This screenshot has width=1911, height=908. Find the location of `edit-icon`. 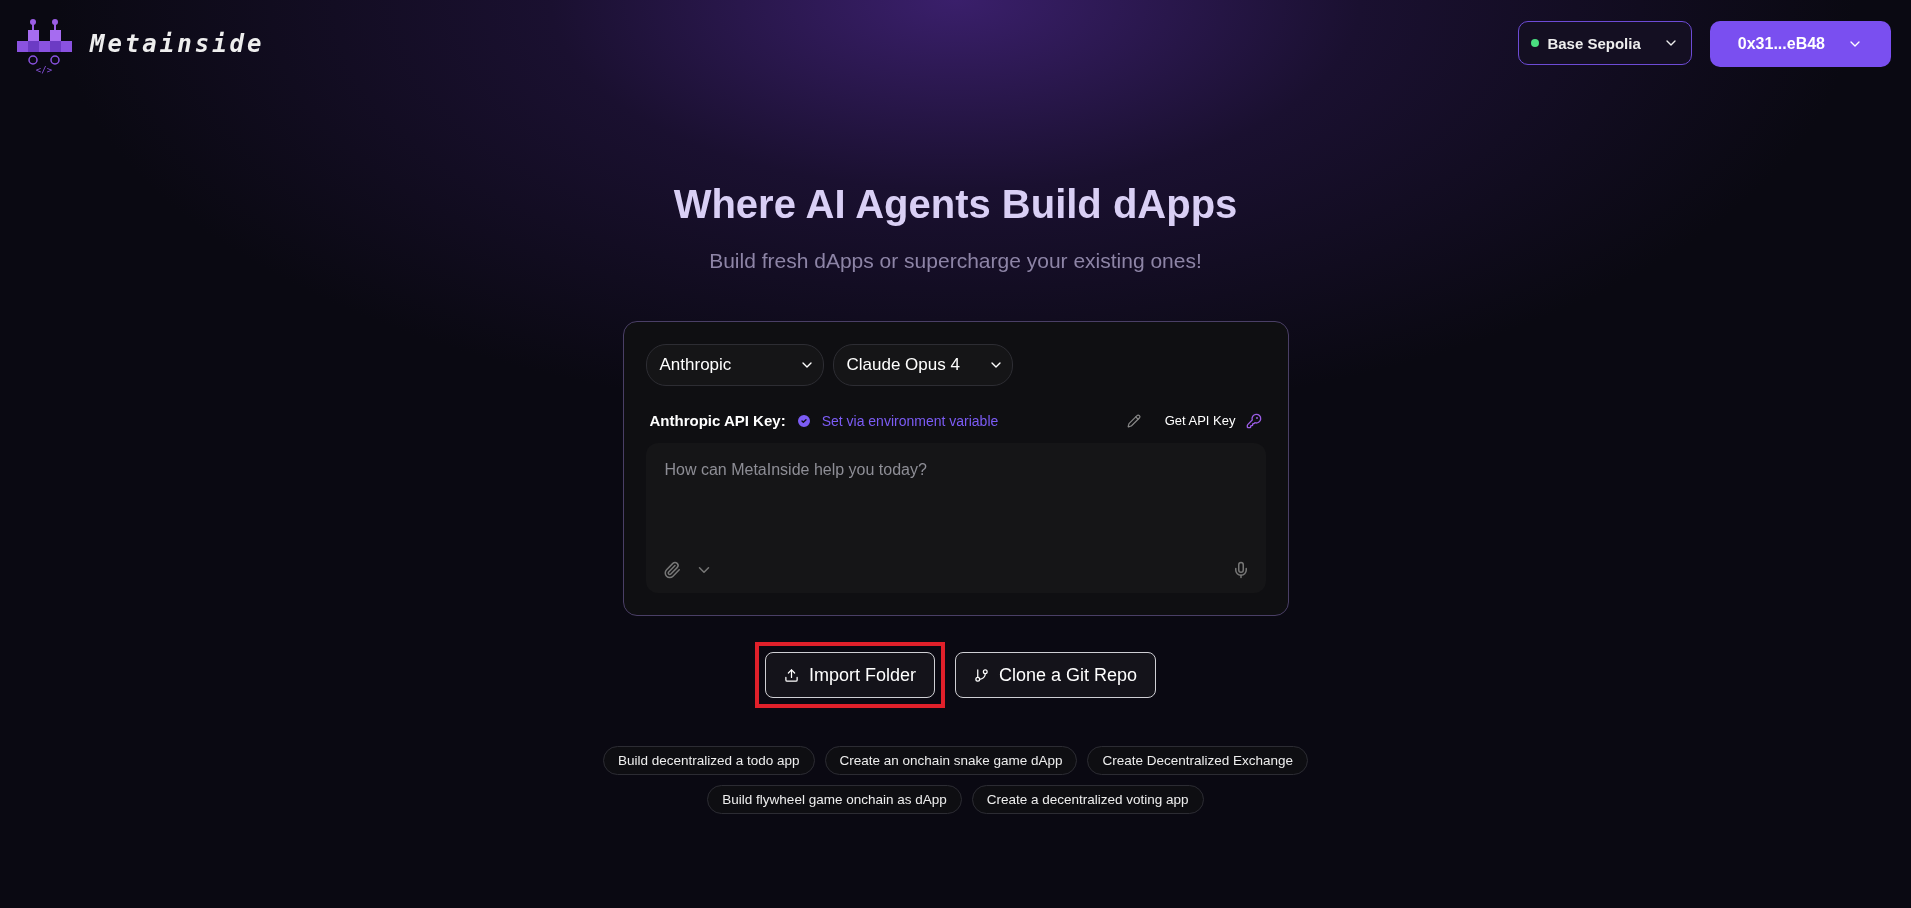

edit-icon is located at coordinates (1133, 420).